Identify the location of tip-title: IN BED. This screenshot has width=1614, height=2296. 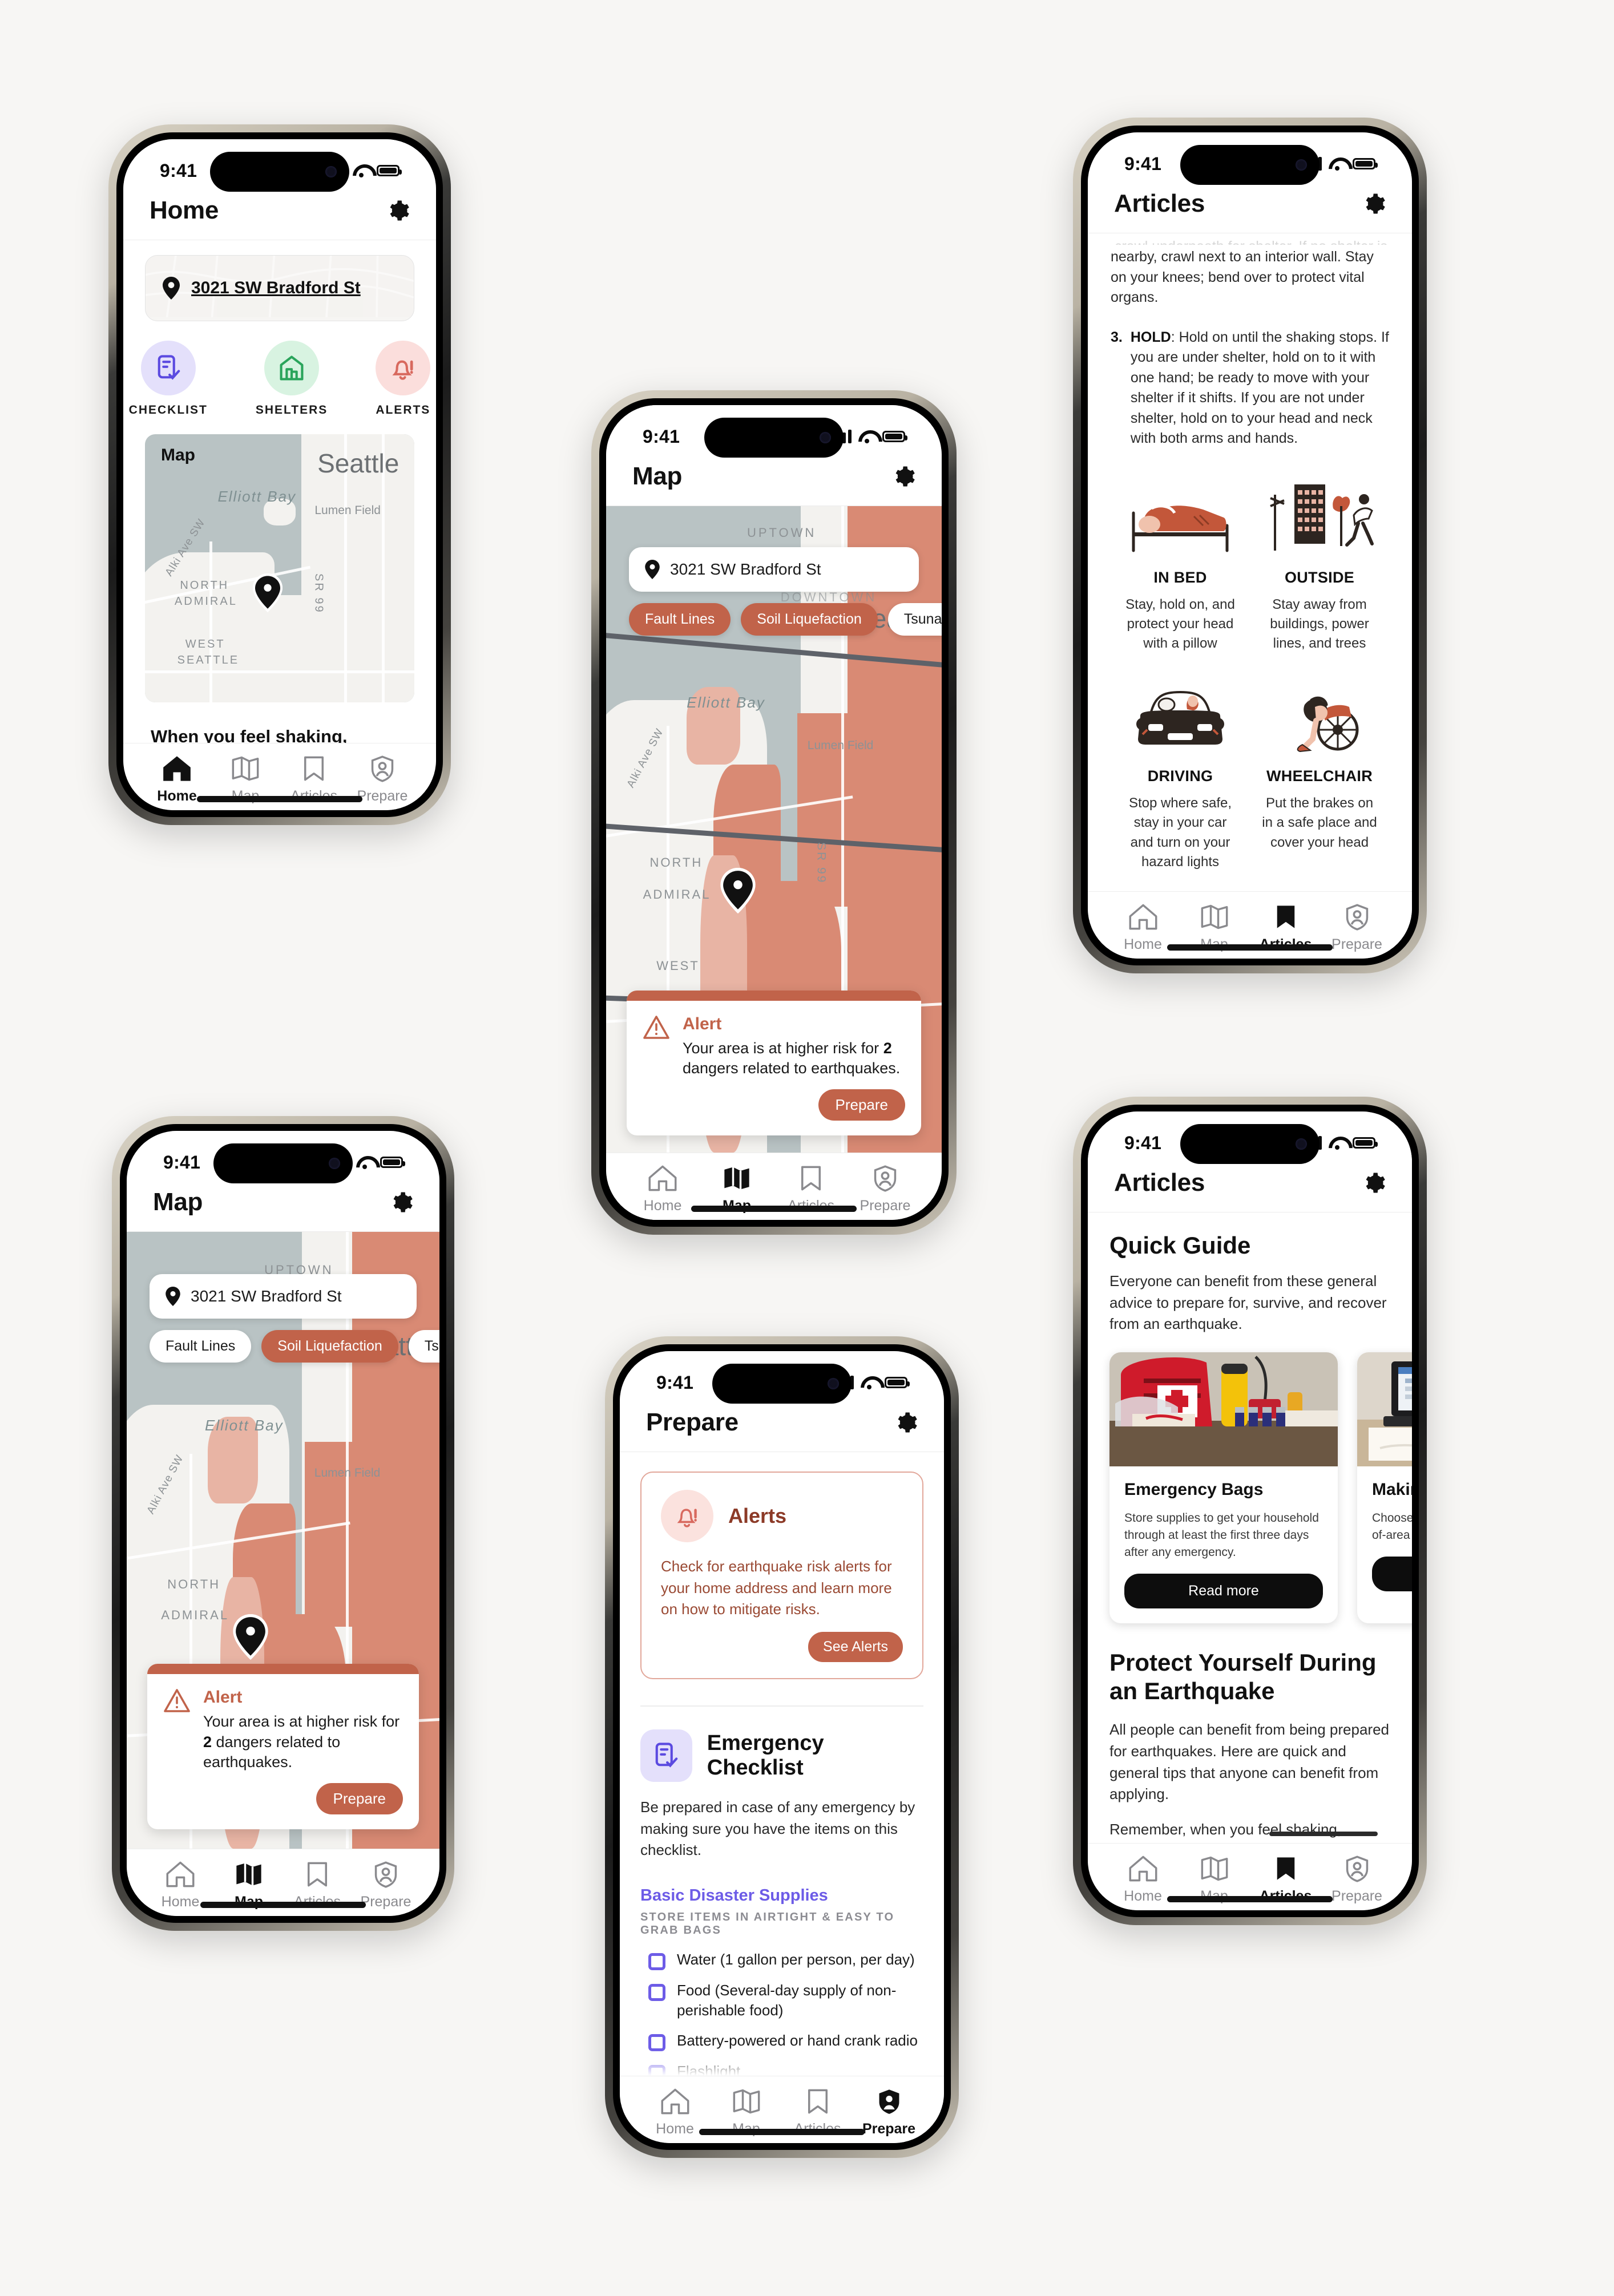
(1180, 577).